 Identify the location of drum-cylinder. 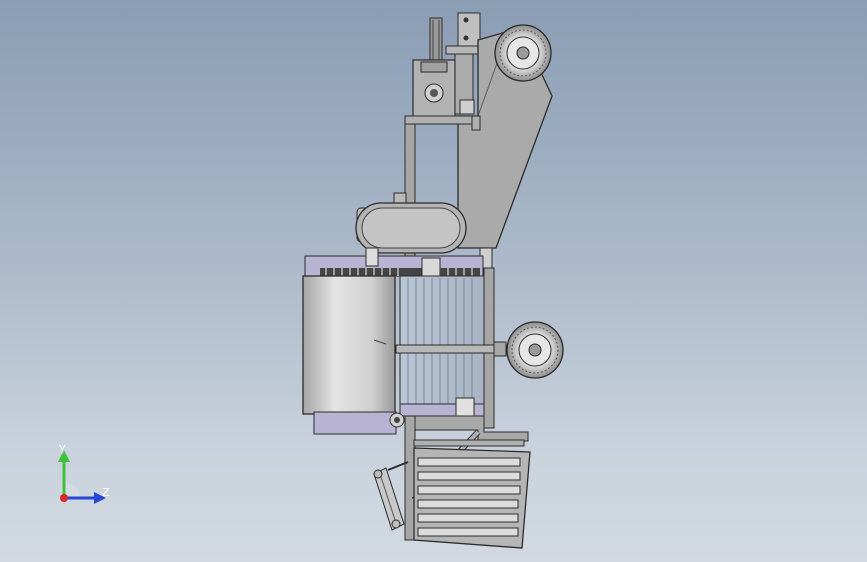
(349, 355).